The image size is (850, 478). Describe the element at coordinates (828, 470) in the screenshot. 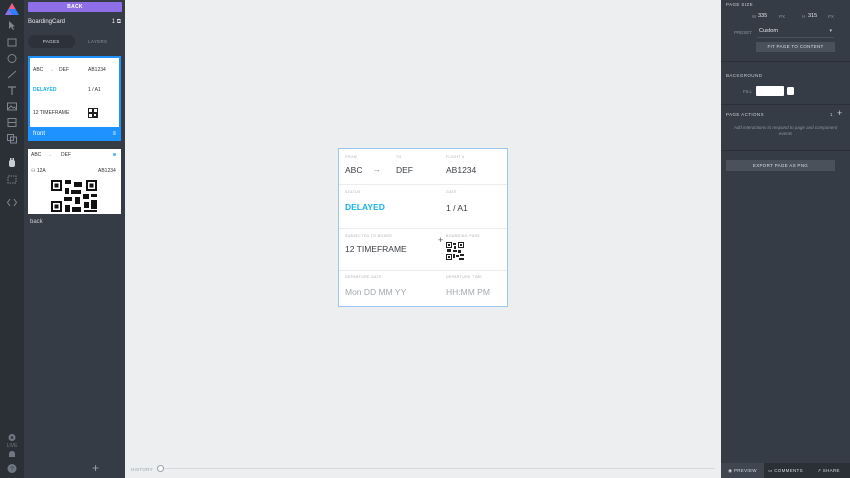

I see `share-button: ↗ SHARE` at that location.